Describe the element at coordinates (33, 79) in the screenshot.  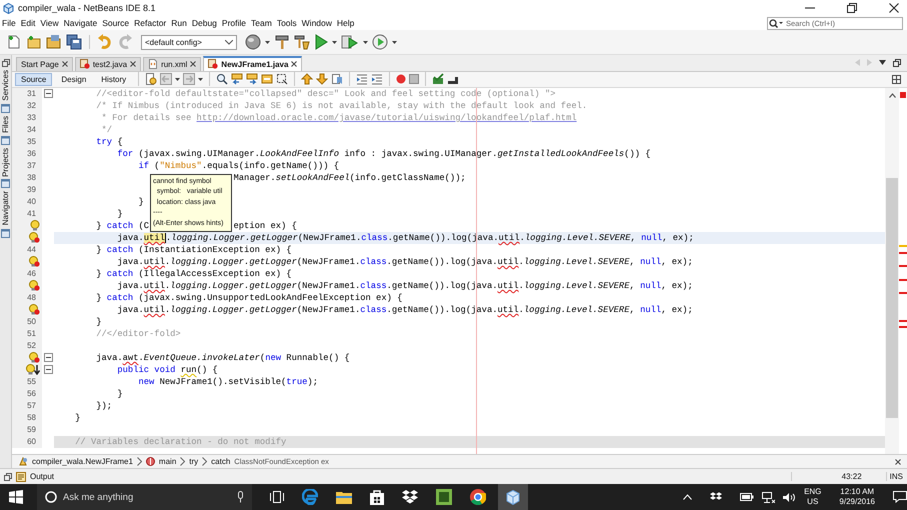
I see `view-tab: Source` at that location.